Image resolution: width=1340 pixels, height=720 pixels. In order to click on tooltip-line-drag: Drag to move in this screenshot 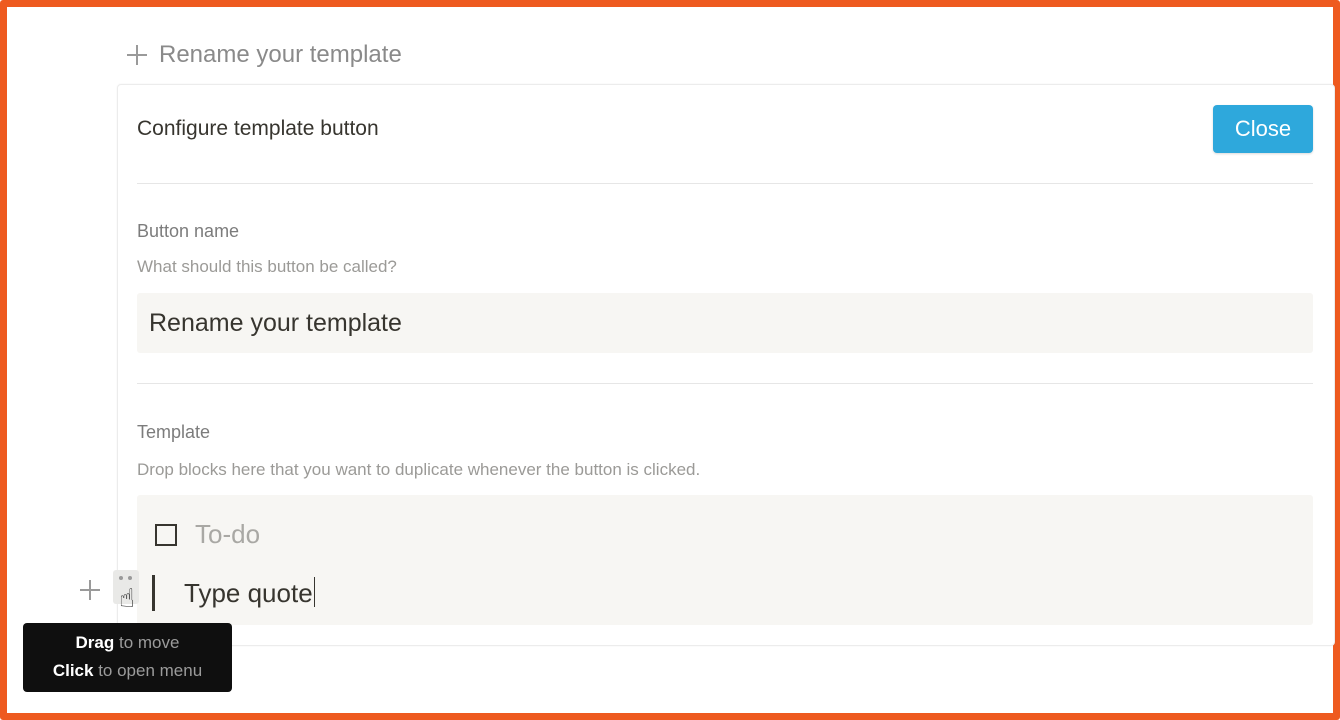, I will do `click(127, 643)`.